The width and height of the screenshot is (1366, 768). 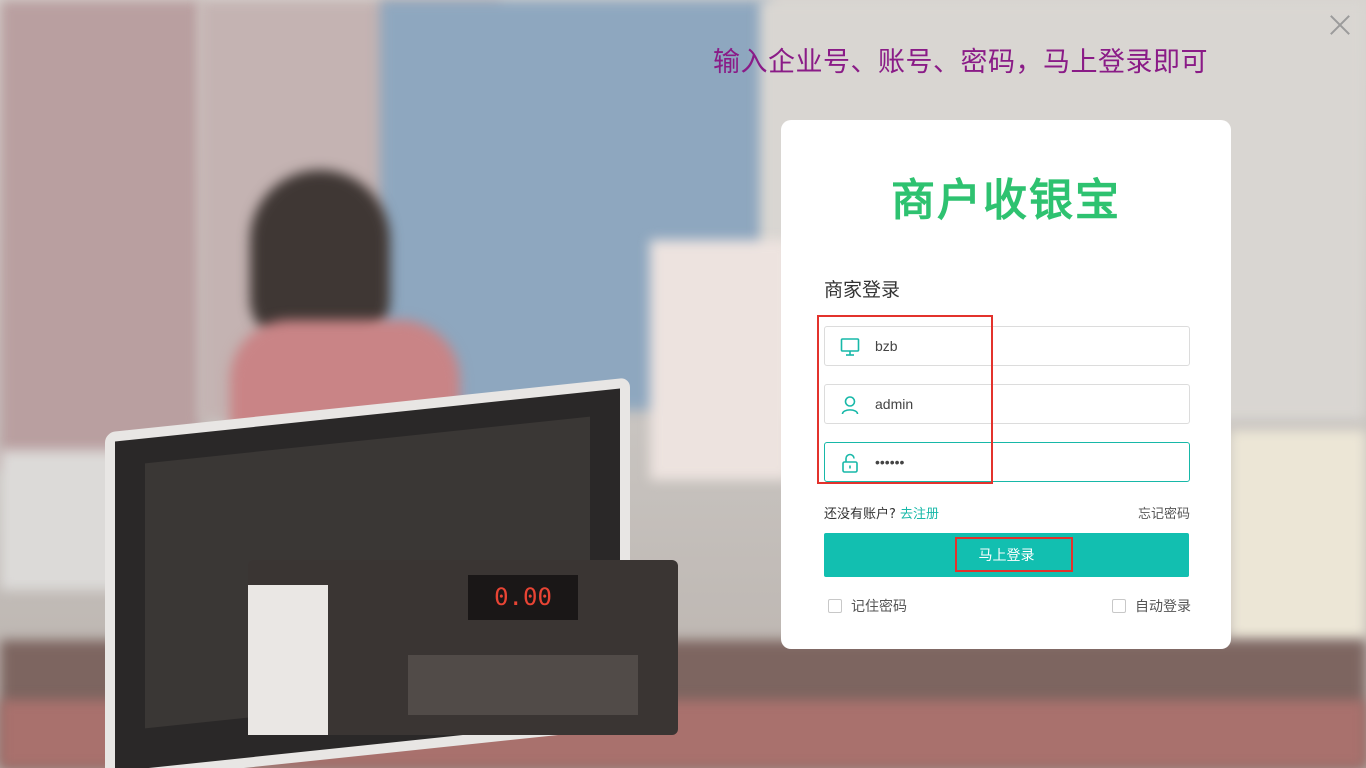 I want to click on company-field, so click(x=1007, y=346).